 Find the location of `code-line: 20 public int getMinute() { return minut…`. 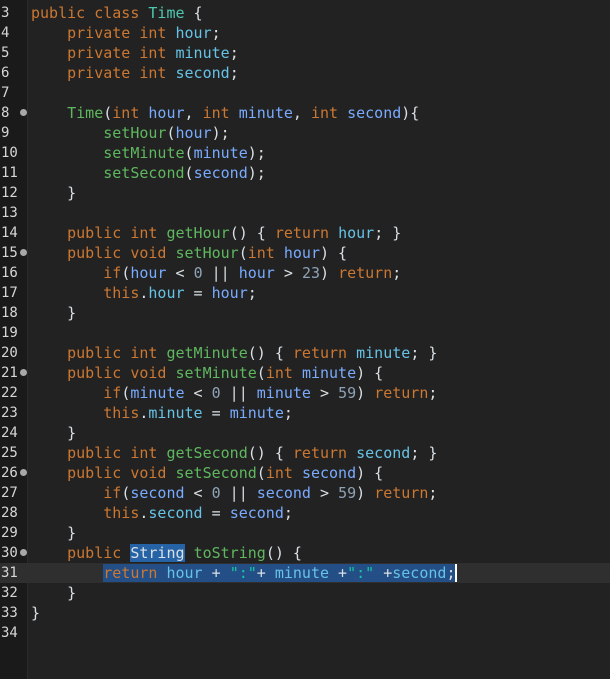

code-line: 20 public int getMinute() { return minut… is located at coordinates (305, 353).